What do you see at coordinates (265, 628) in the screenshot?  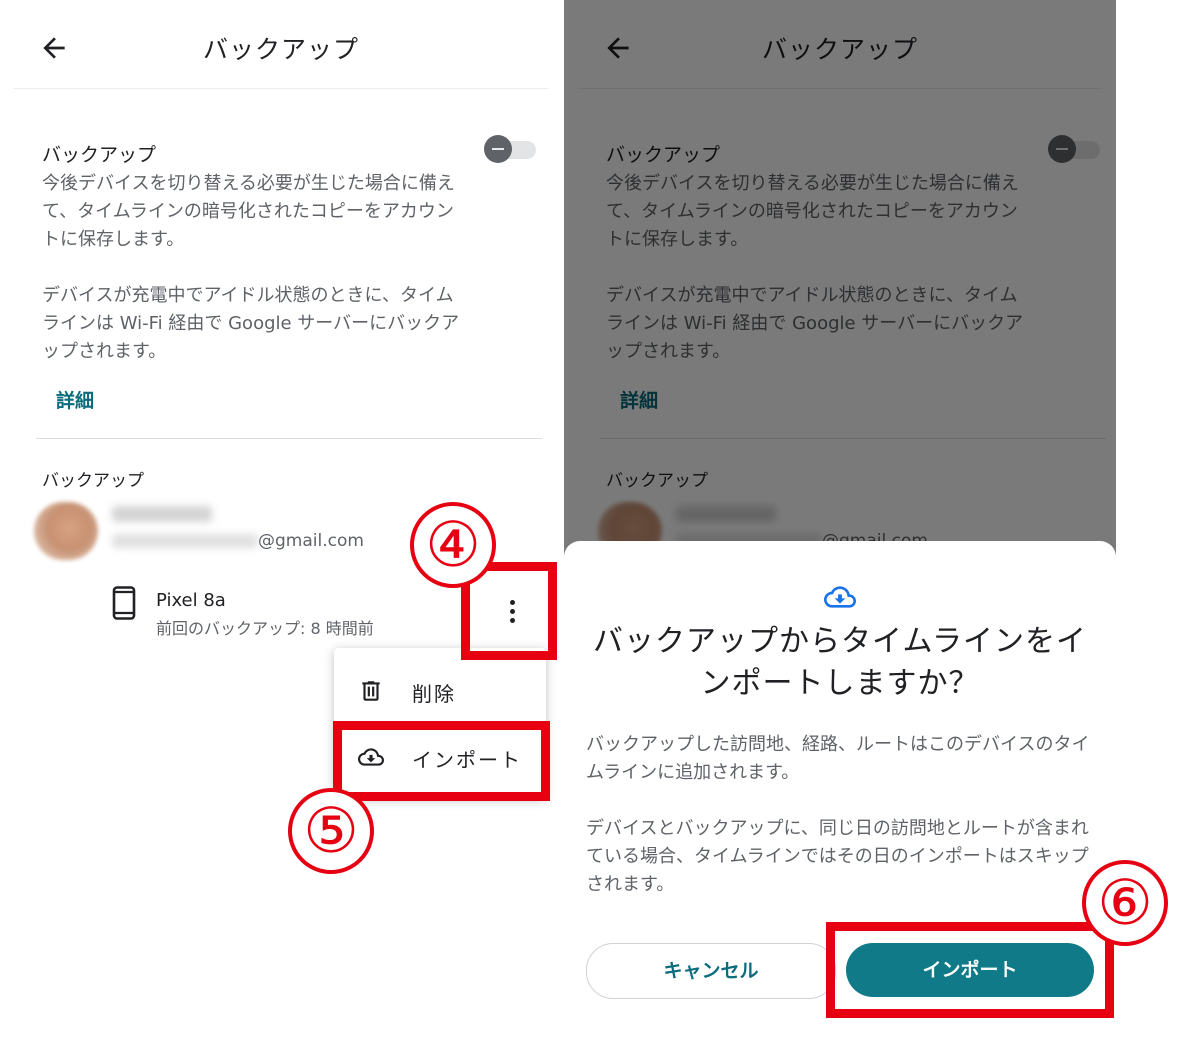 I see `device-last-backup: 前回のバックアップ: 8 時間前` at bounding box center [265, 628].